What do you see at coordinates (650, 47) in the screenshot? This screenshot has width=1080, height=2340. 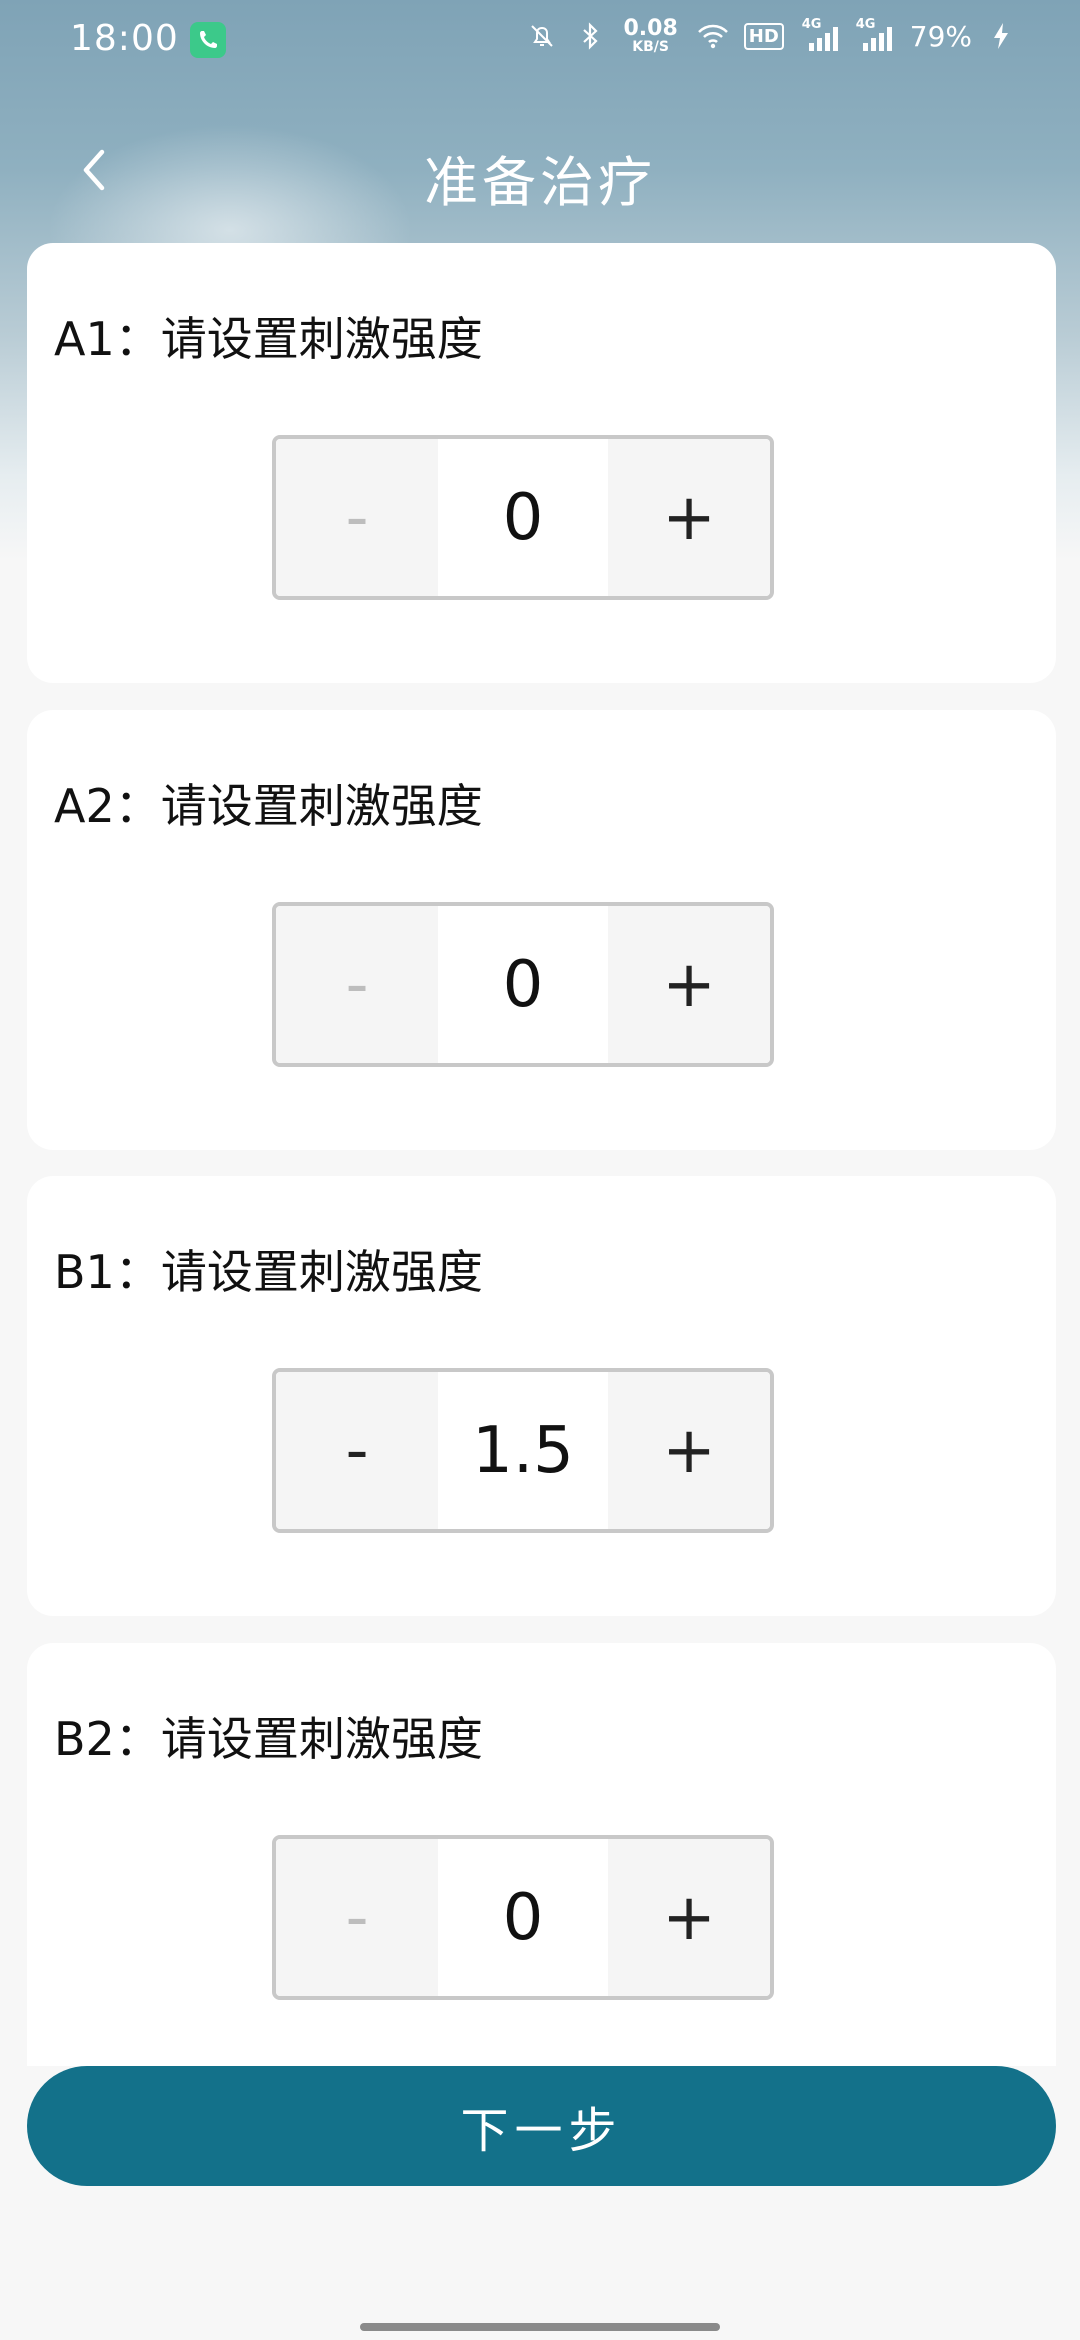 I see `network-speed-unit: KB/S` at bounding box center [650, 47].